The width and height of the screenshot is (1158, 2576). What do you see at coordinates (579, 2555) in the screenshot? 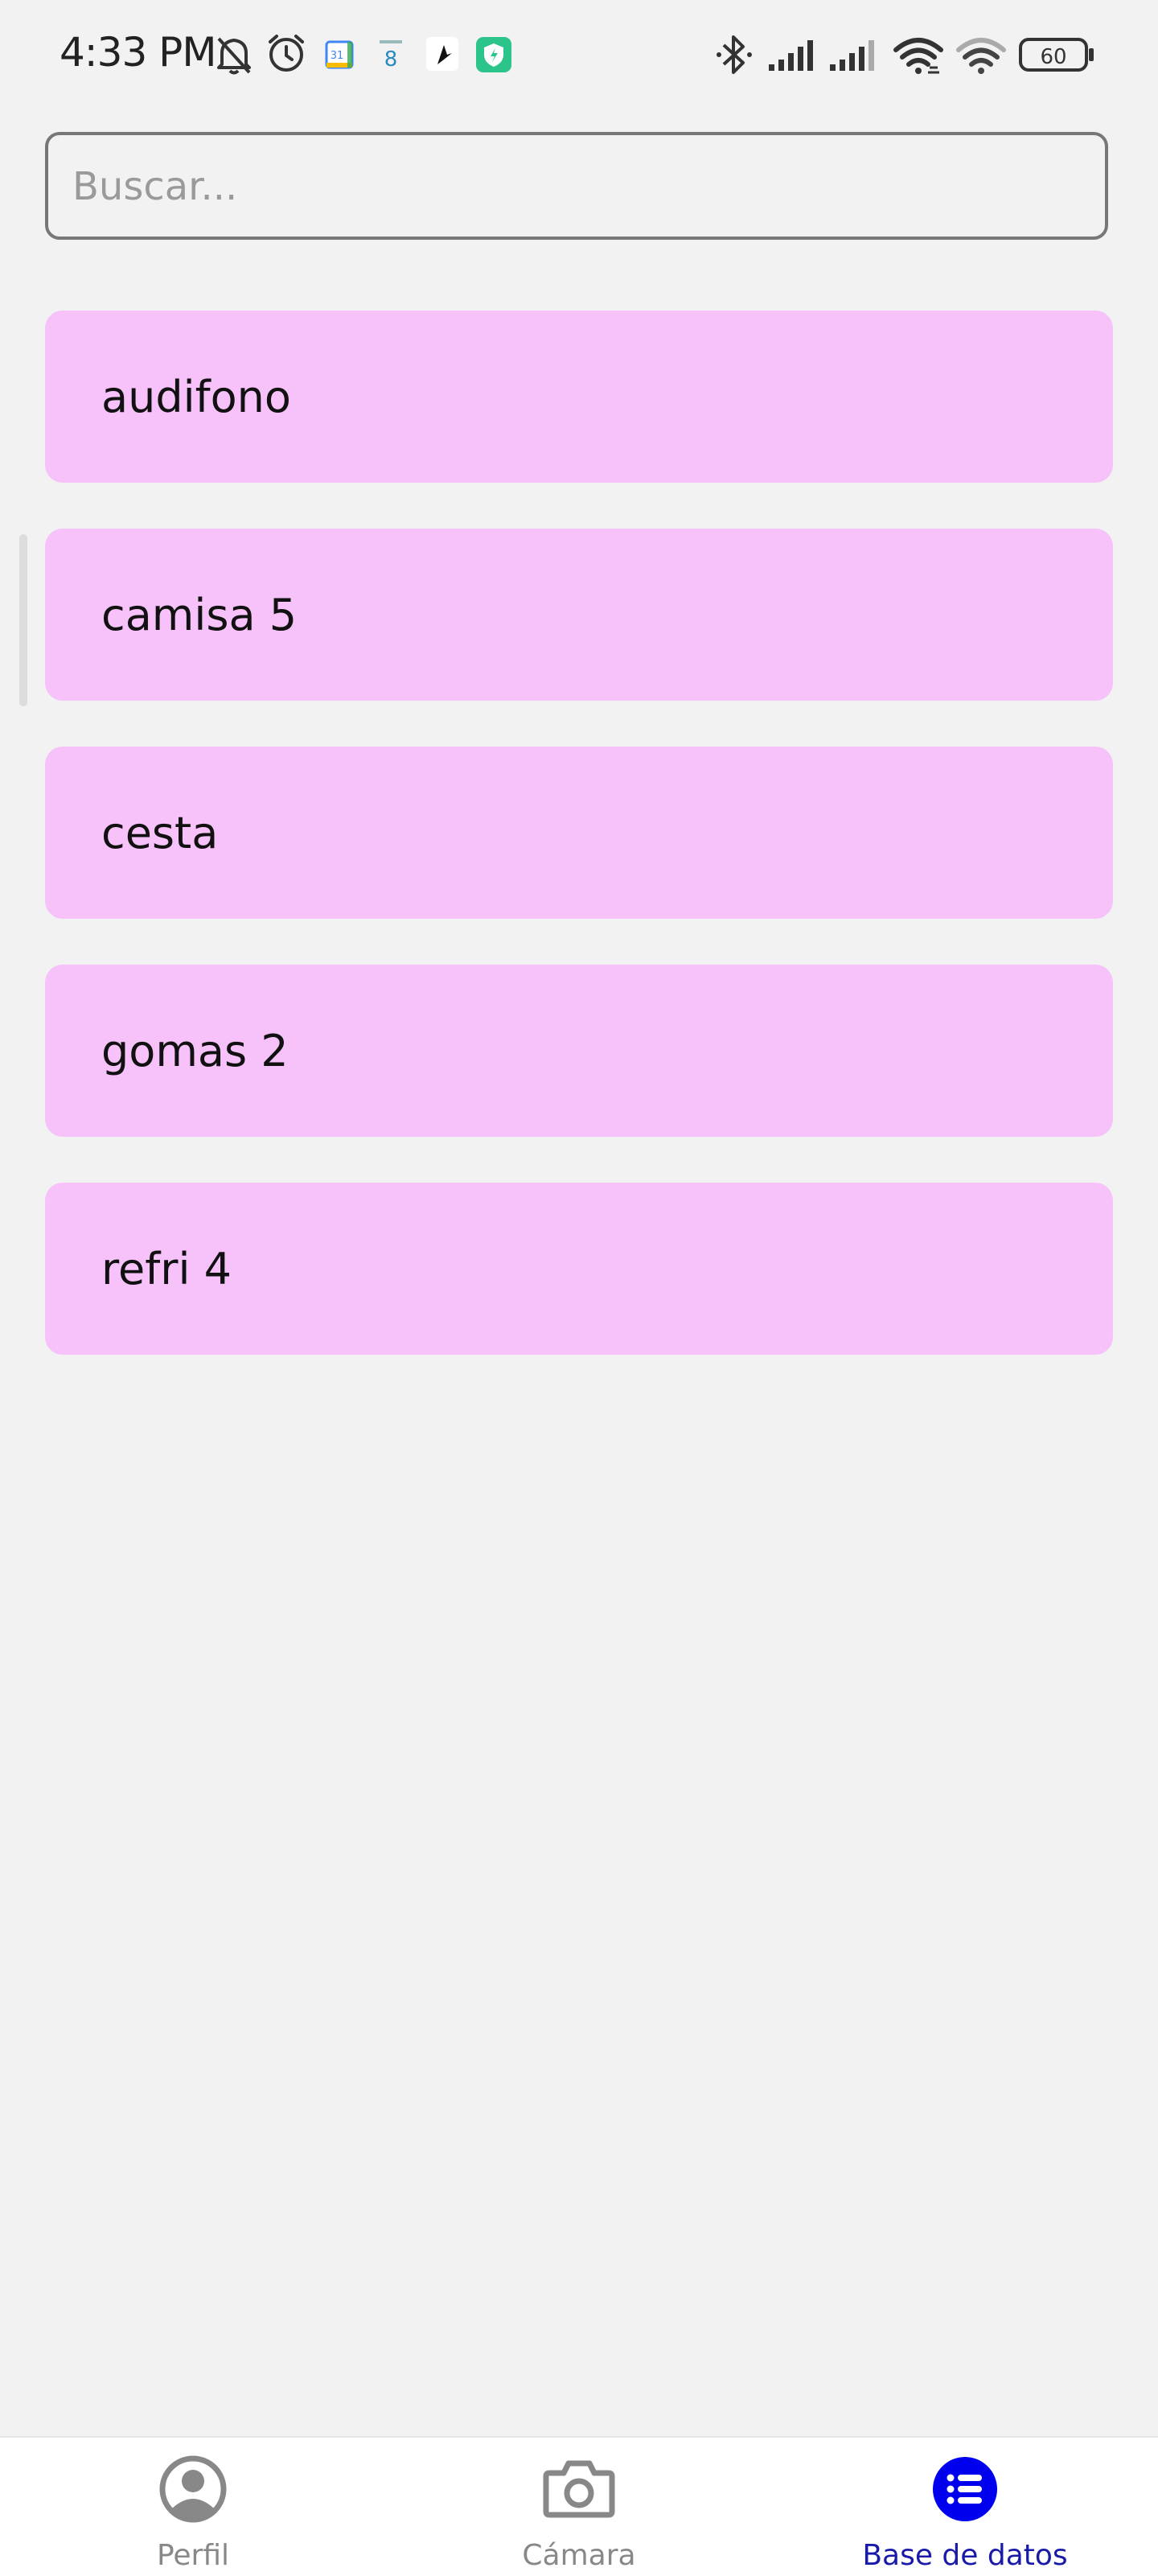
I see `nav-camara-label: Cámara` at bounding box center [579, 2555].